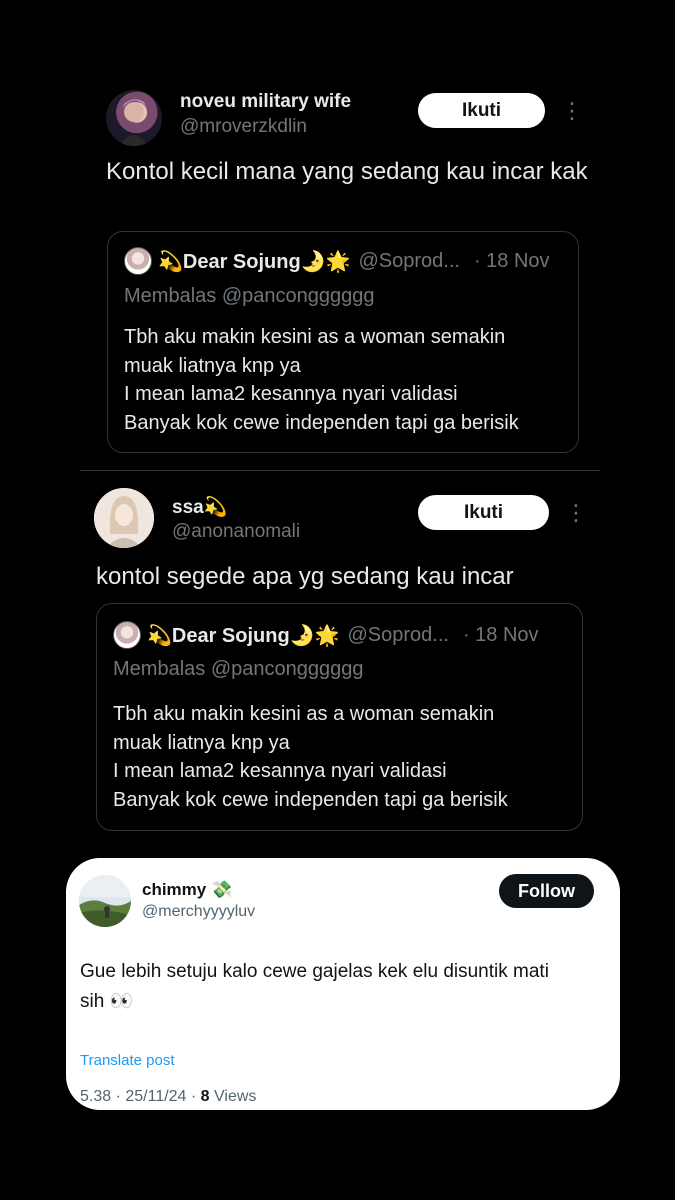 The image size is (675, 1200). I want to click on views-label: Views, so click(233, 1096).